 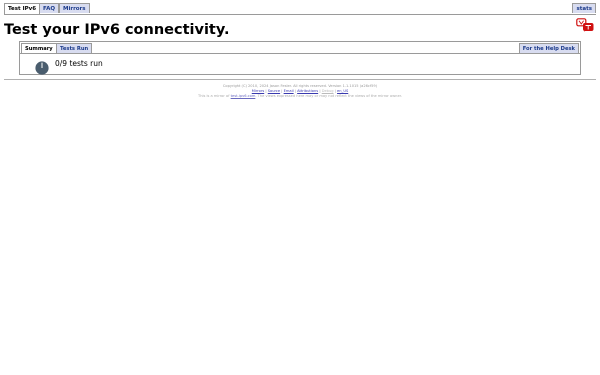 What do you see at coordinates (548, 48) in the screenshot?
I see `tab-help-desk: For the Help Desk` at bounding box center [548, 48].